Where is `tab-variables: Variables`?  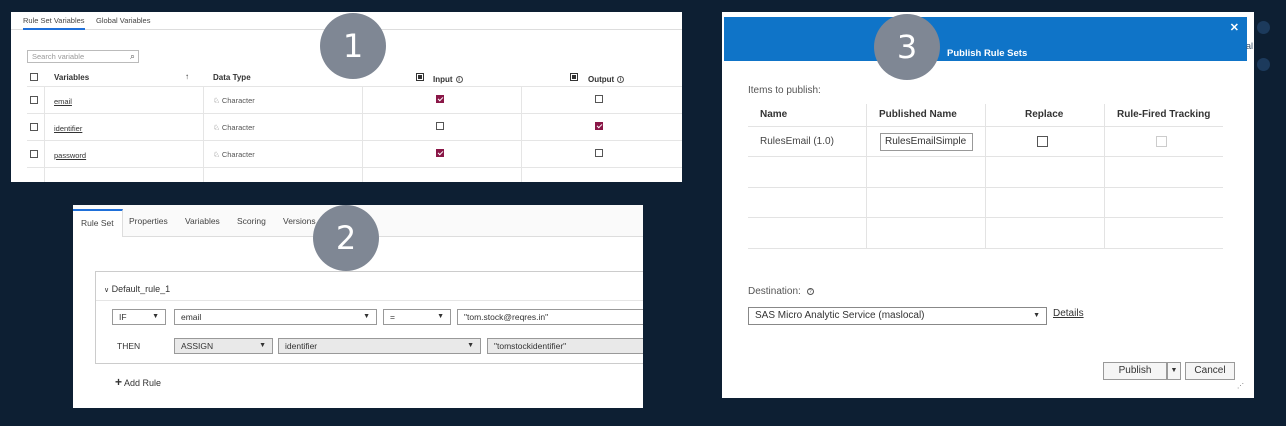
tab-variables: Variables is located at coordinates (202, 221).